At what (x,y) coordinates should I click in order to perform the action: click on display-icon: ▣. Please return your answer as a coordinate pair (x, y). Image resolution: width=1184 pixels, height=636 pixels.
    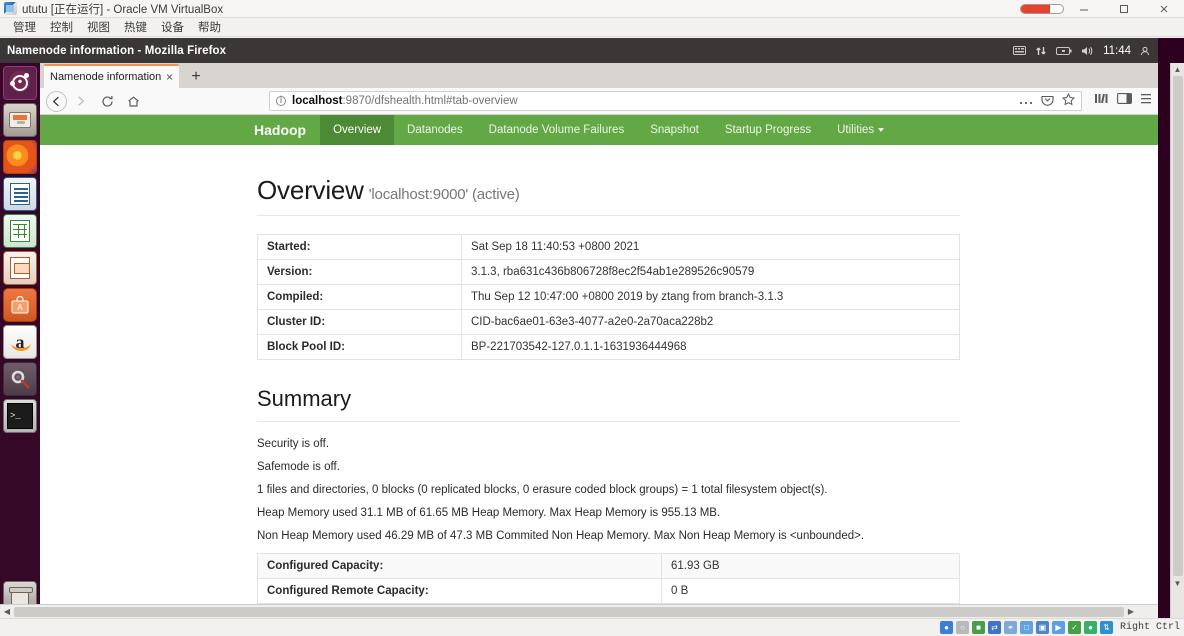
    Looking at the image, I should click on (1042, 627).